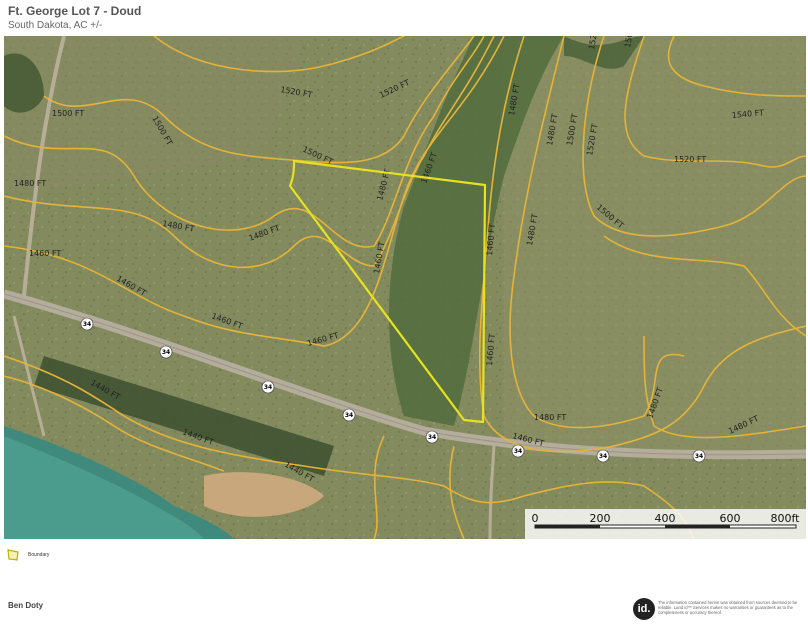  What do you see at coordinates (55, 25) in the screenshot?
I see `map-subtitle: South Dakota, AC +/-` at bounding box center [55, 25].